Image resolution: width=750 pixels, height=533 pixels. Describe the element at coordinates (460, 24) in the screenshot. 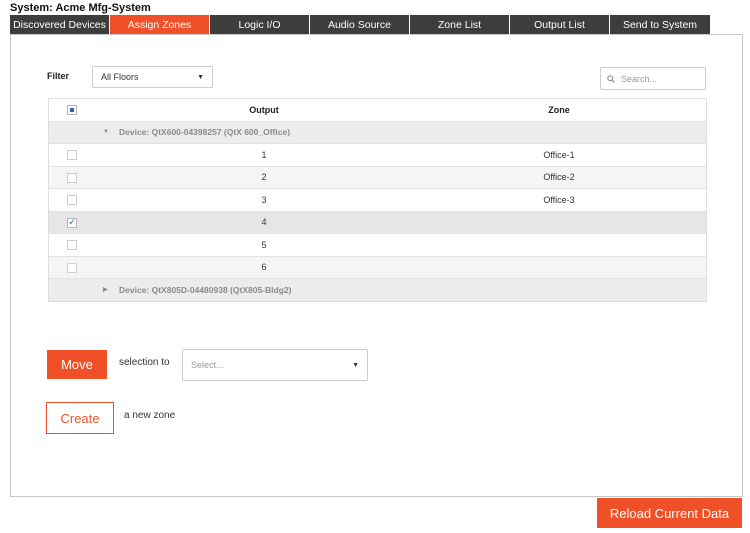

I see `tab-zone-list: Zone List` at that location.